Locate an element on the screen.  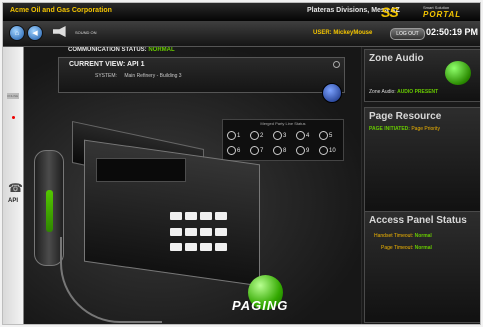
communication-status: COMMUNICATION STATUS: NORMAL is located at coordinates (121, 50).